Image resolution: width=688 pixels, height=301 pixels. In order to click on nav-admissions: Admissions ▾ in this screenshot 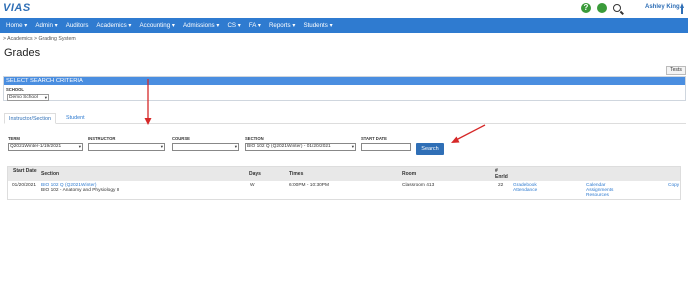, I will do `click(201, 25)`.